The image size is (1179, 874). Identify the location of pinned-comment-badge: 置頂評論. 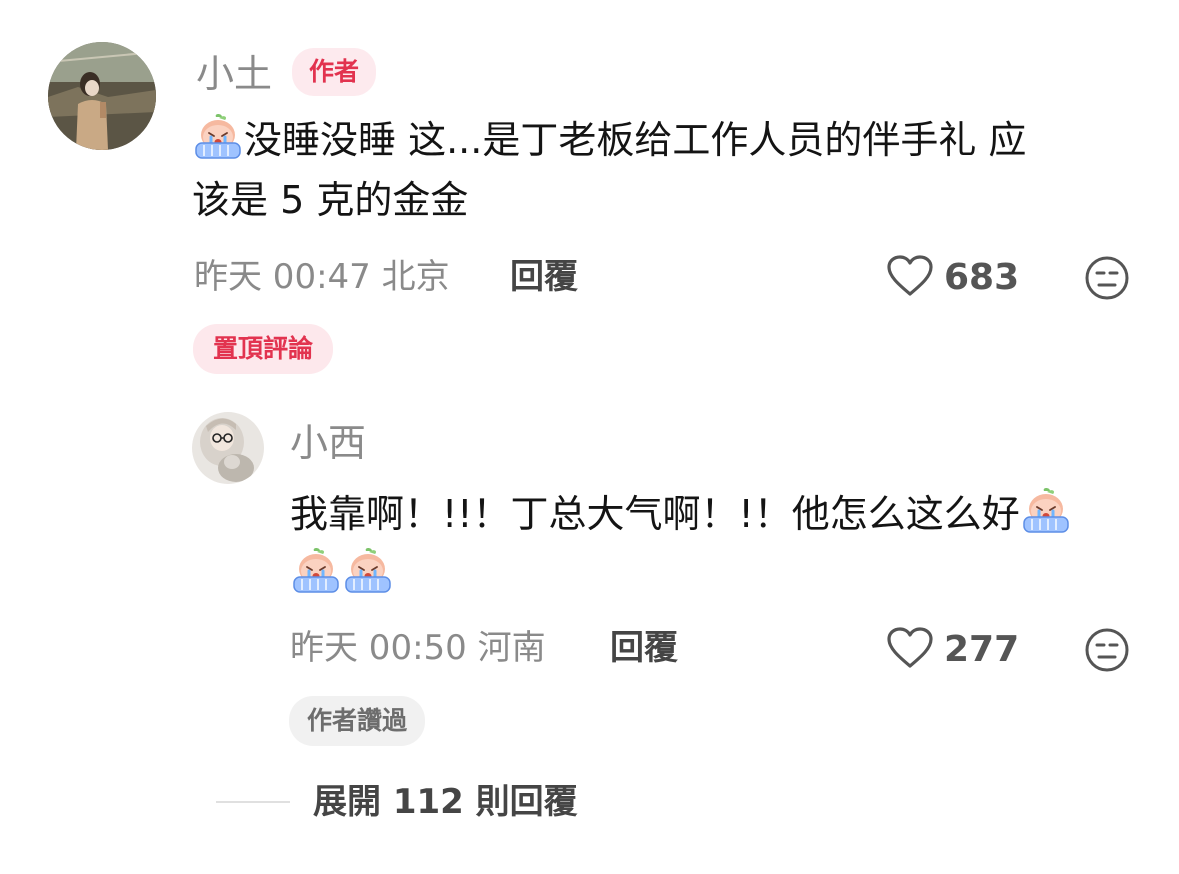
(263, 349).